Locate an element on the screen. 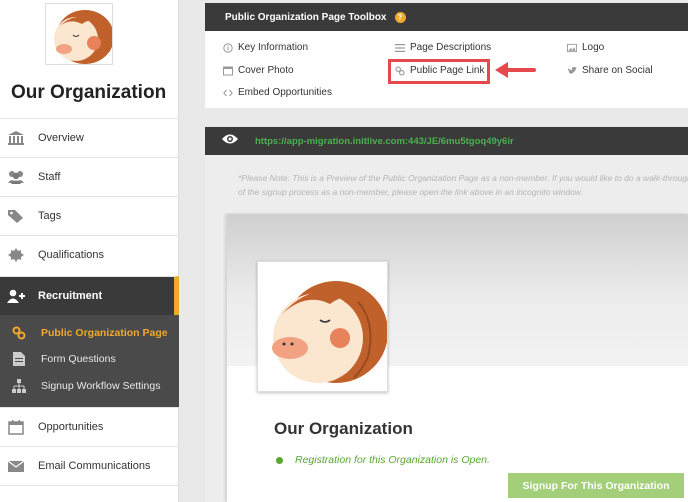 Image resolution: width=688 pixels, height=502 pixels. subnav-item-form-questions: Form Questions is located at coordinates (89, 359).